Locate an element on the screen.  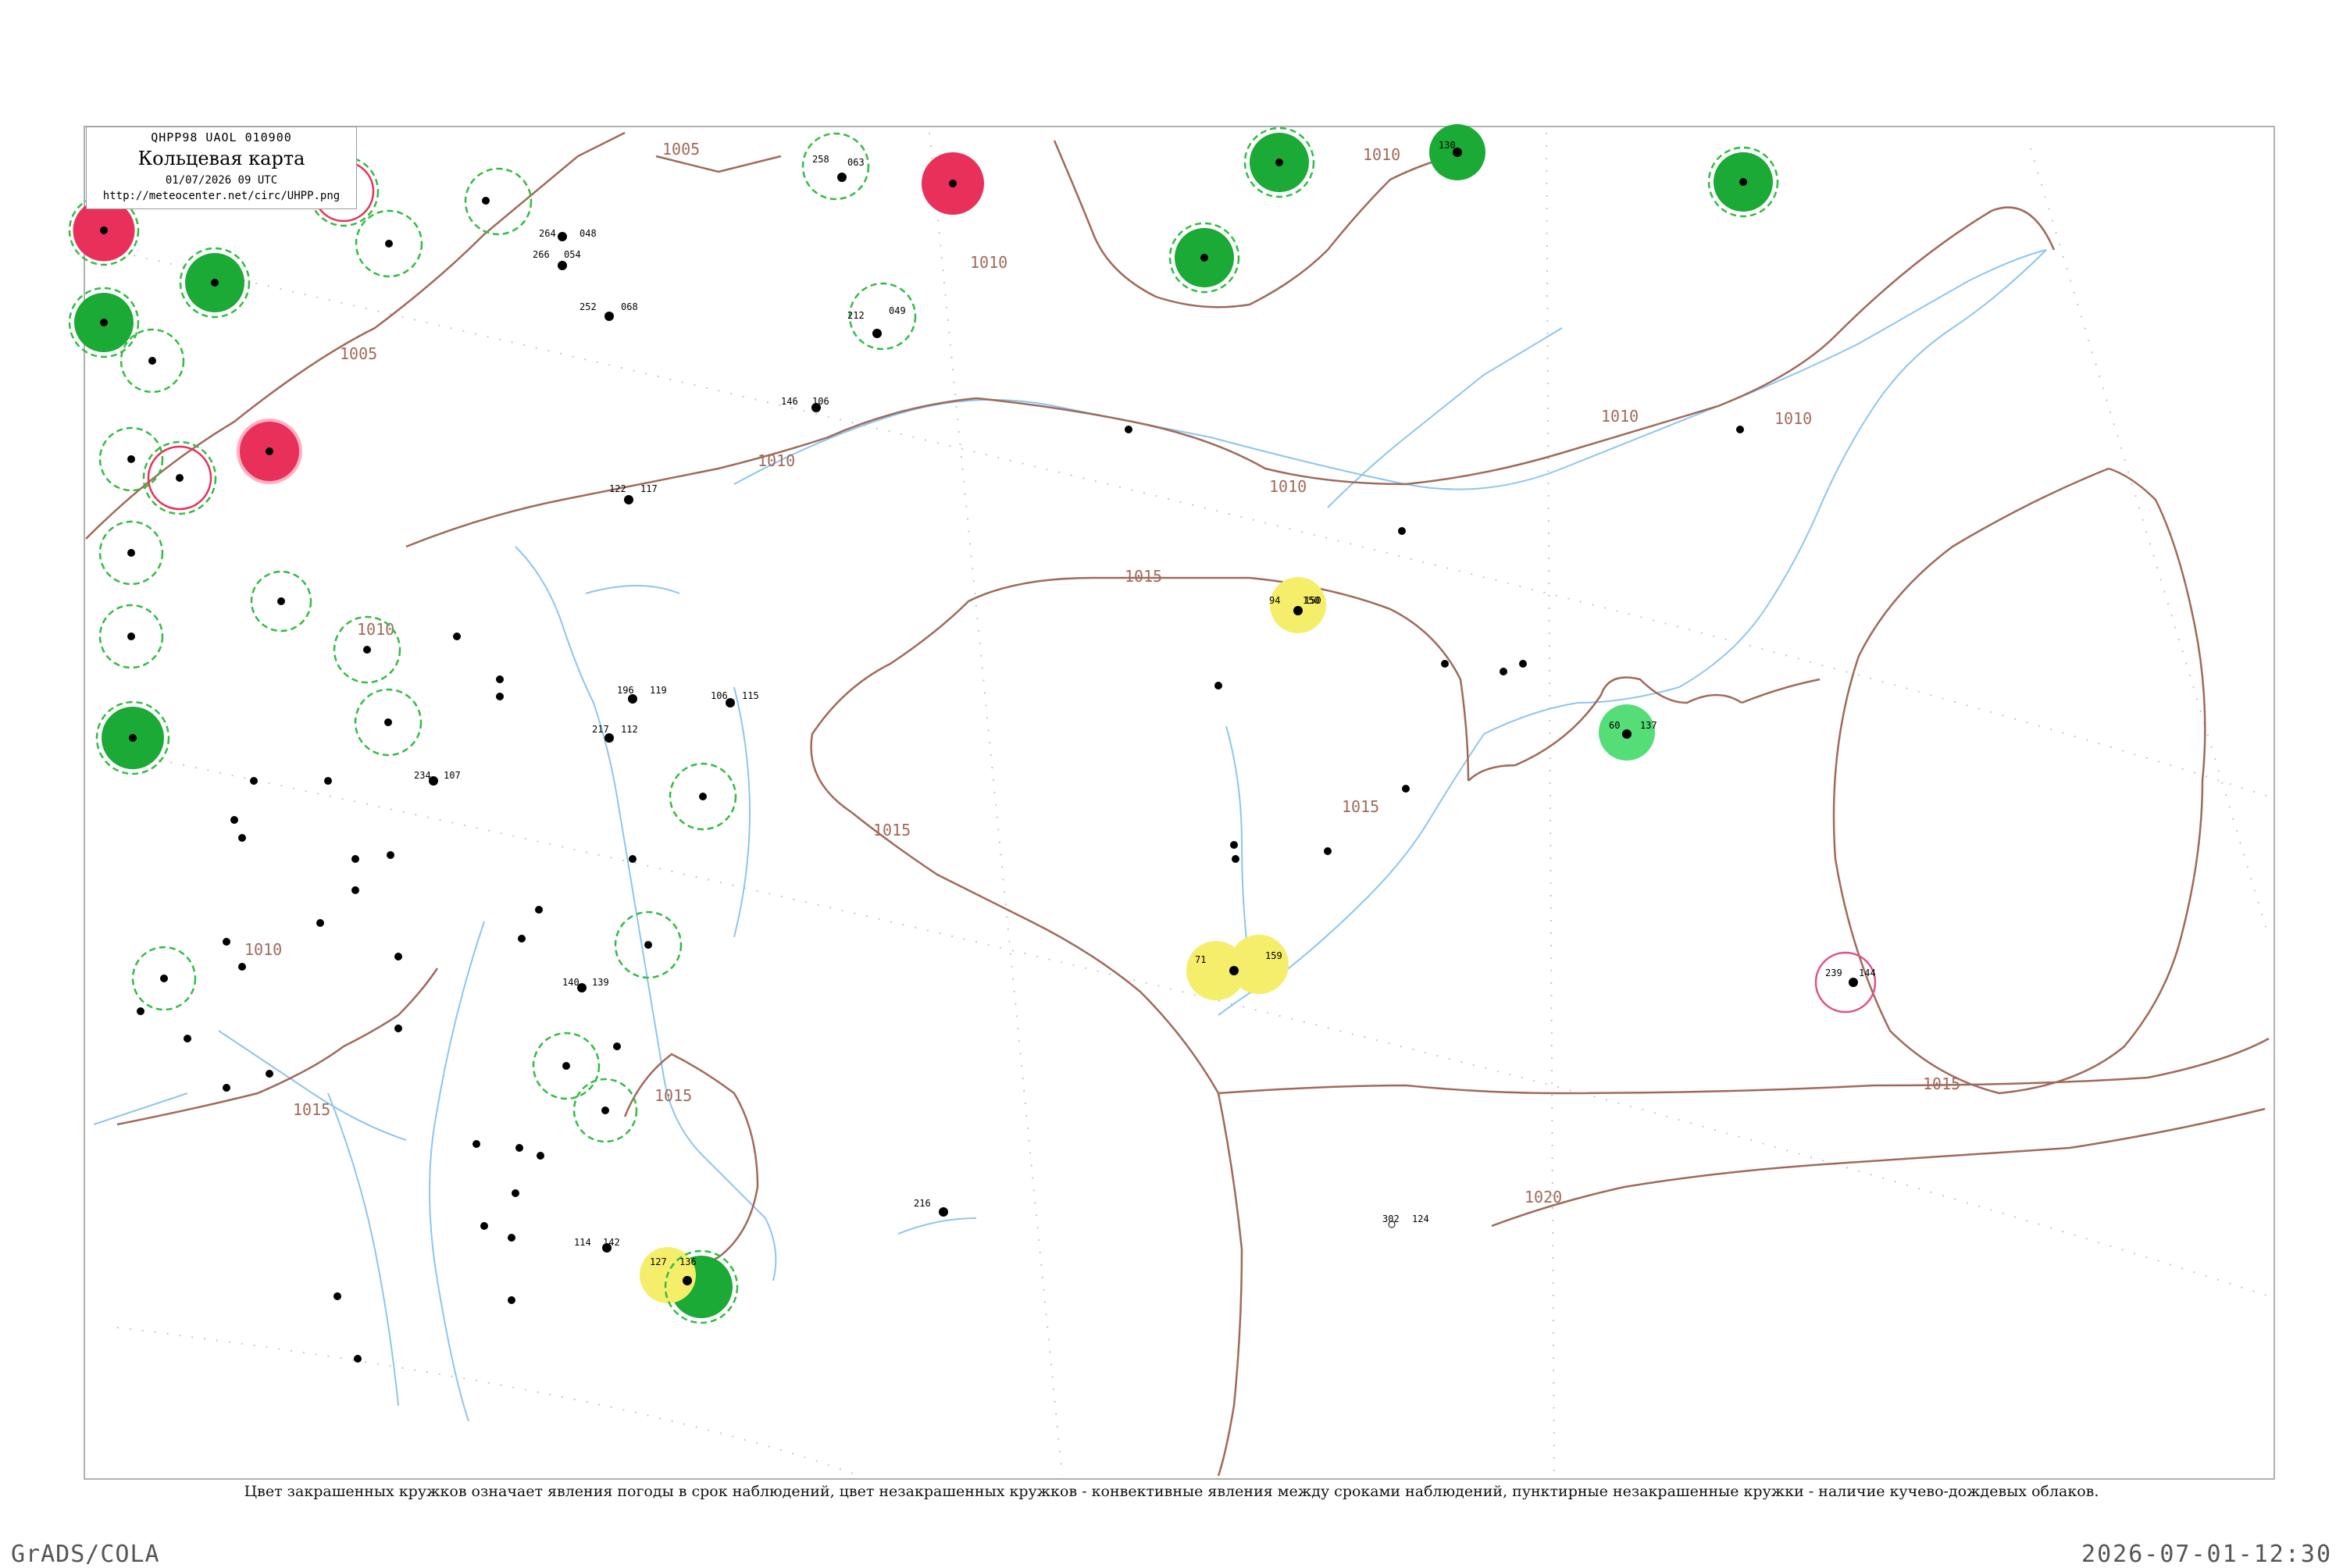
svg-text: 216 is located at coordinates (922, 1203).